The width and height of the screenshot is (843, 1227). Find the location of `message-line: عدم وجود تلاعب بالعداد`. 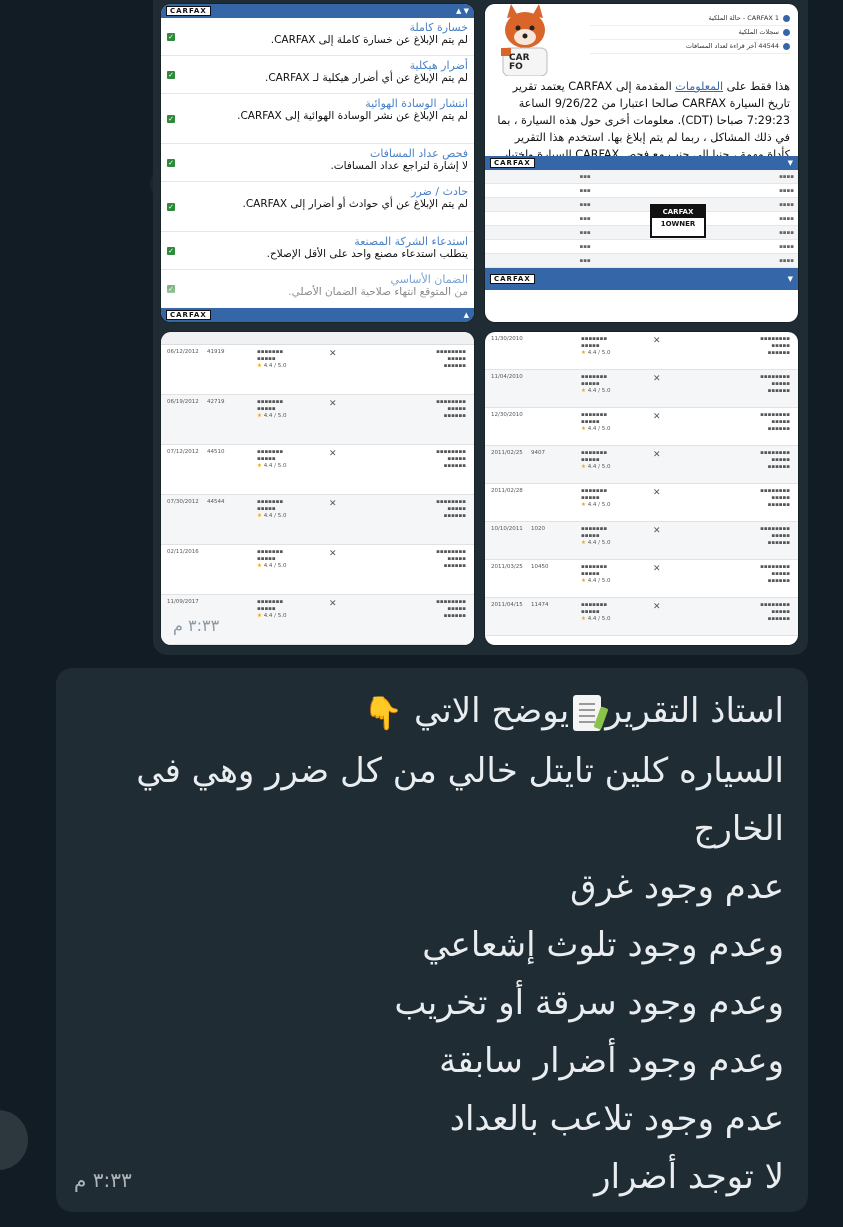

message-line: عدم وجود تلاعب بالعداد is located at coordinates (616, 1118).